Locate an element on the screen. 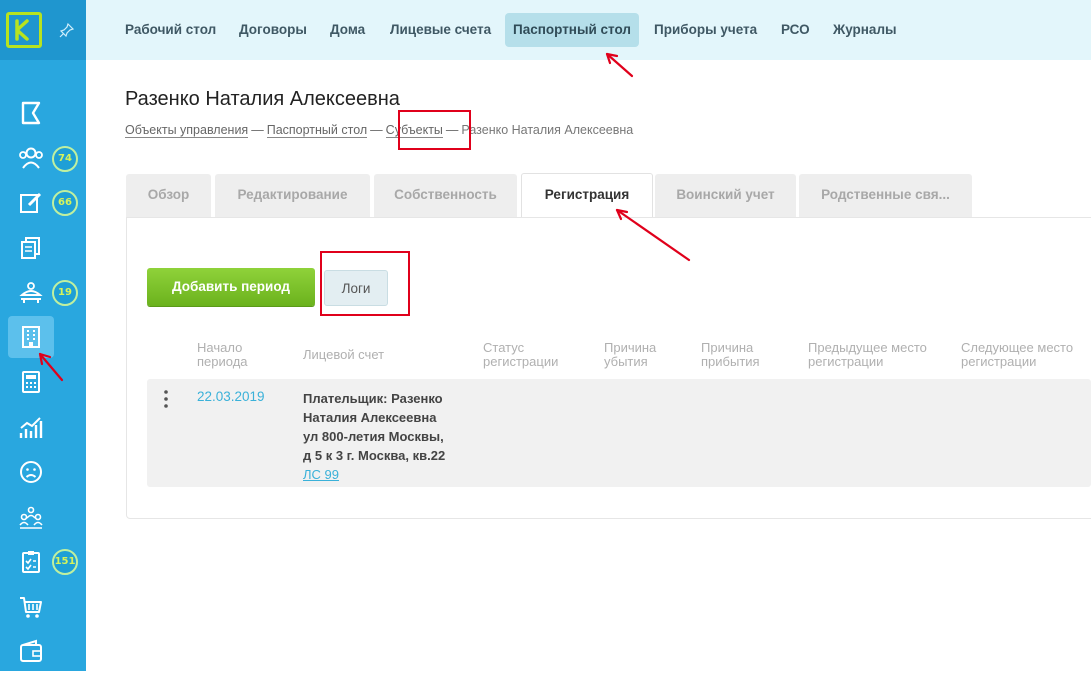  sad-face-icon is located at coordinates (31, 472).